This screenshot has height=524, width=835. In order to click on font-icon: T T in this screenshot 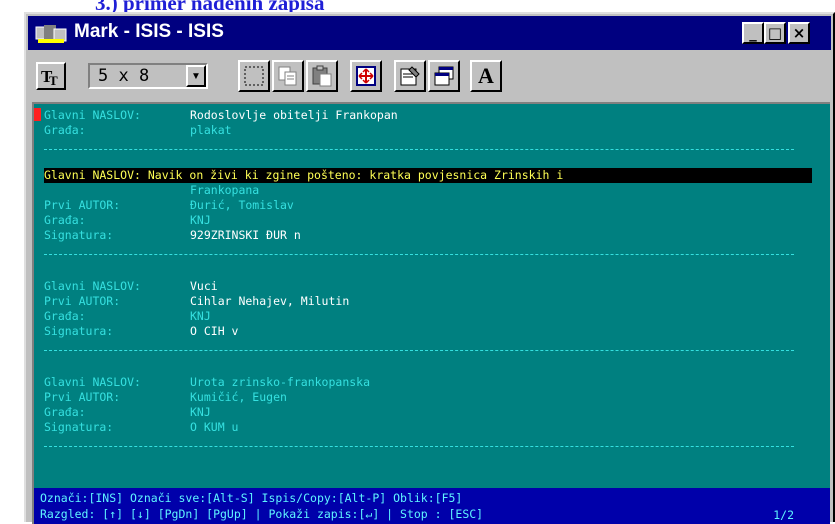, I will do `click(49, 76)`.